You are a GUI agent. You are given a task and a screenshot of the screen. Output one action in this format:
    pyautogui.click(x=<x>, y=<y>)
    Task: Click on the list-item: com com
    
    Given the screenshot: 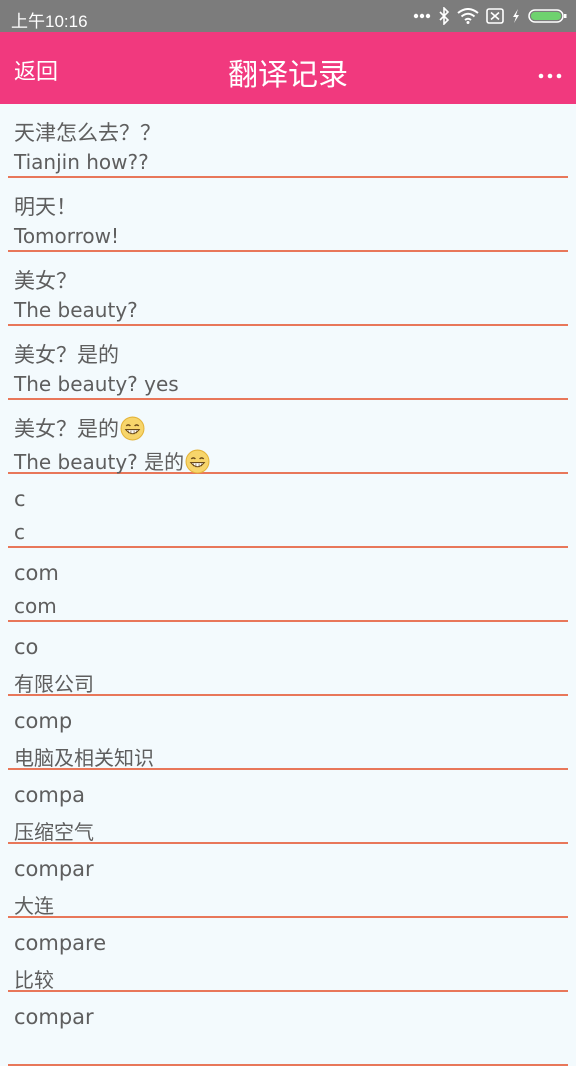 What is the action you would take?
    pyautogui.click(x=288, y=585)
    